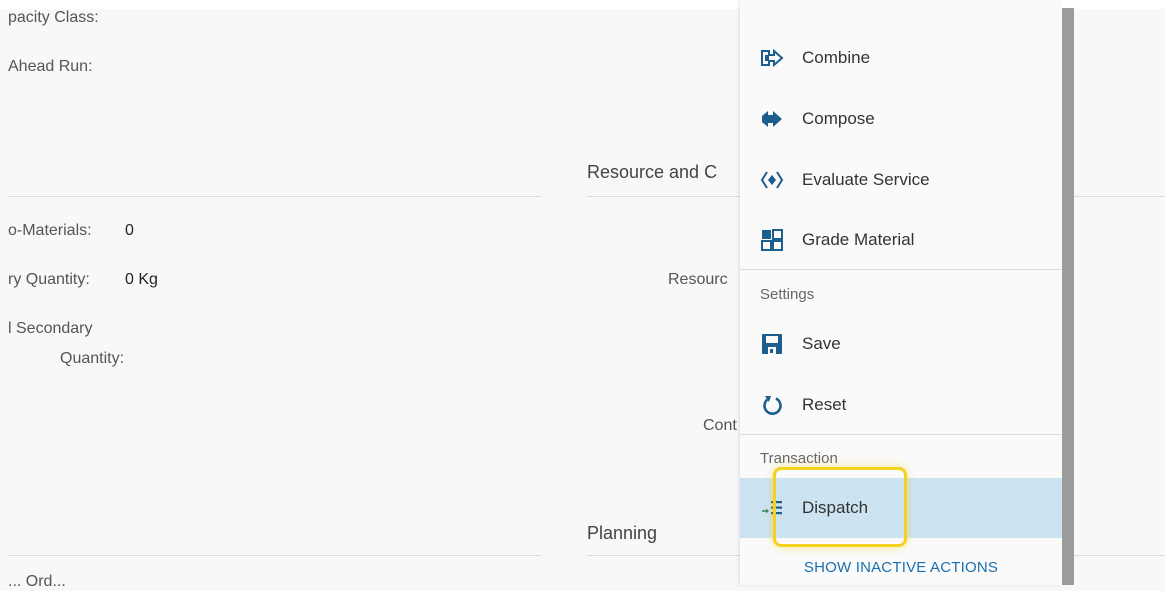  What do you see at coordinates (663, 555) in the screenshot?
I see `planning-section-divider` at bounding box center [663, 555].